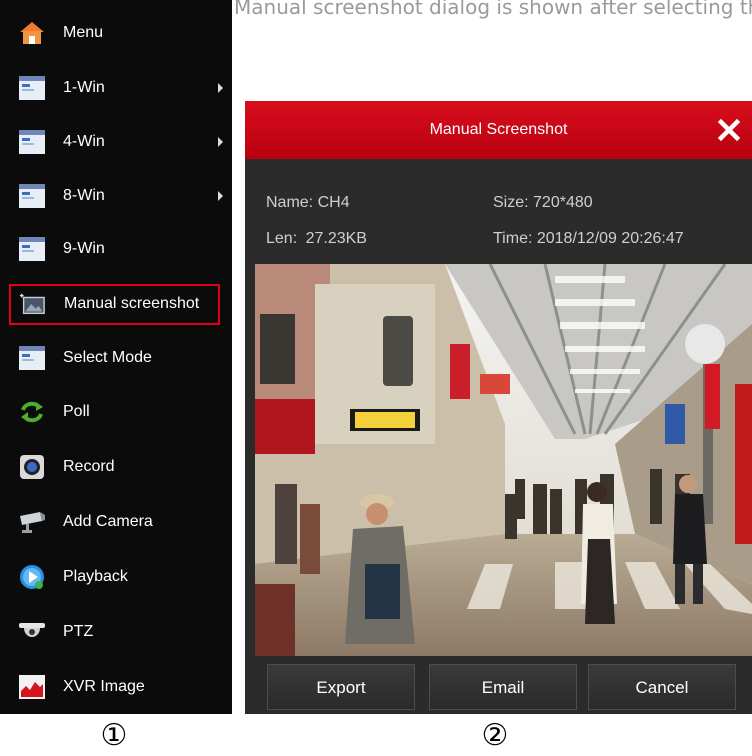 Image resolution: width=752 pixels, height=756 pixels. I want to click on caption-number-1: ①, so click(114, 735).